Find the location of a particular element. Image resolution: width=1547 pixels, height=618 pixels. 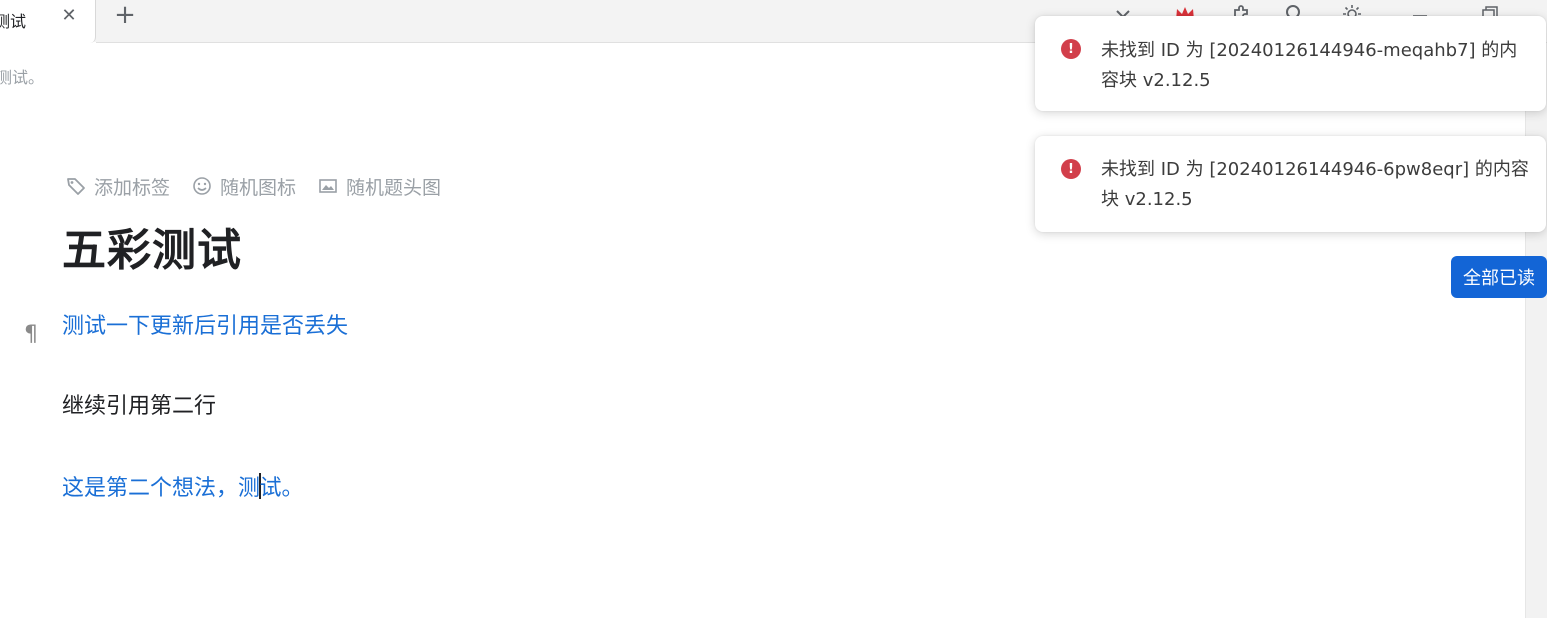

random-icon-button: 随机图标 is located at coordinates (244, 186).